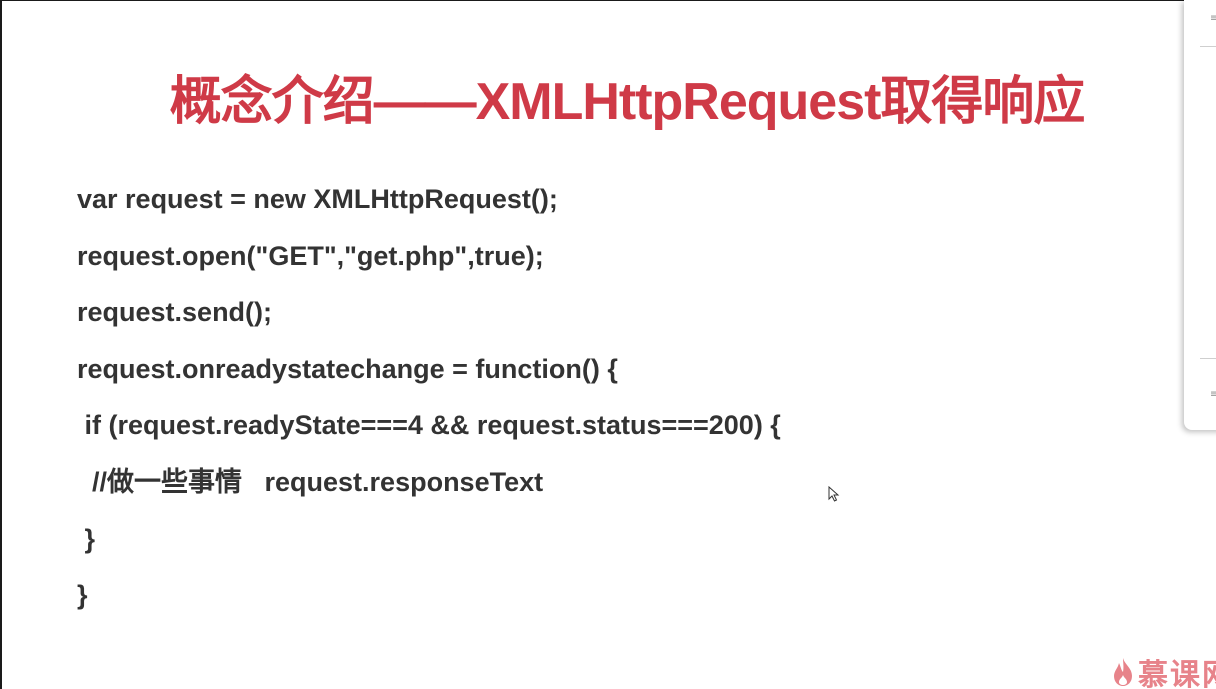 This screenshot has width=1216, height=689. What do you see at coordinates (310, 255) in the screenshot?
I see `code-line: request.open("GET","get.php",true);` at bounding box center [310, 255].